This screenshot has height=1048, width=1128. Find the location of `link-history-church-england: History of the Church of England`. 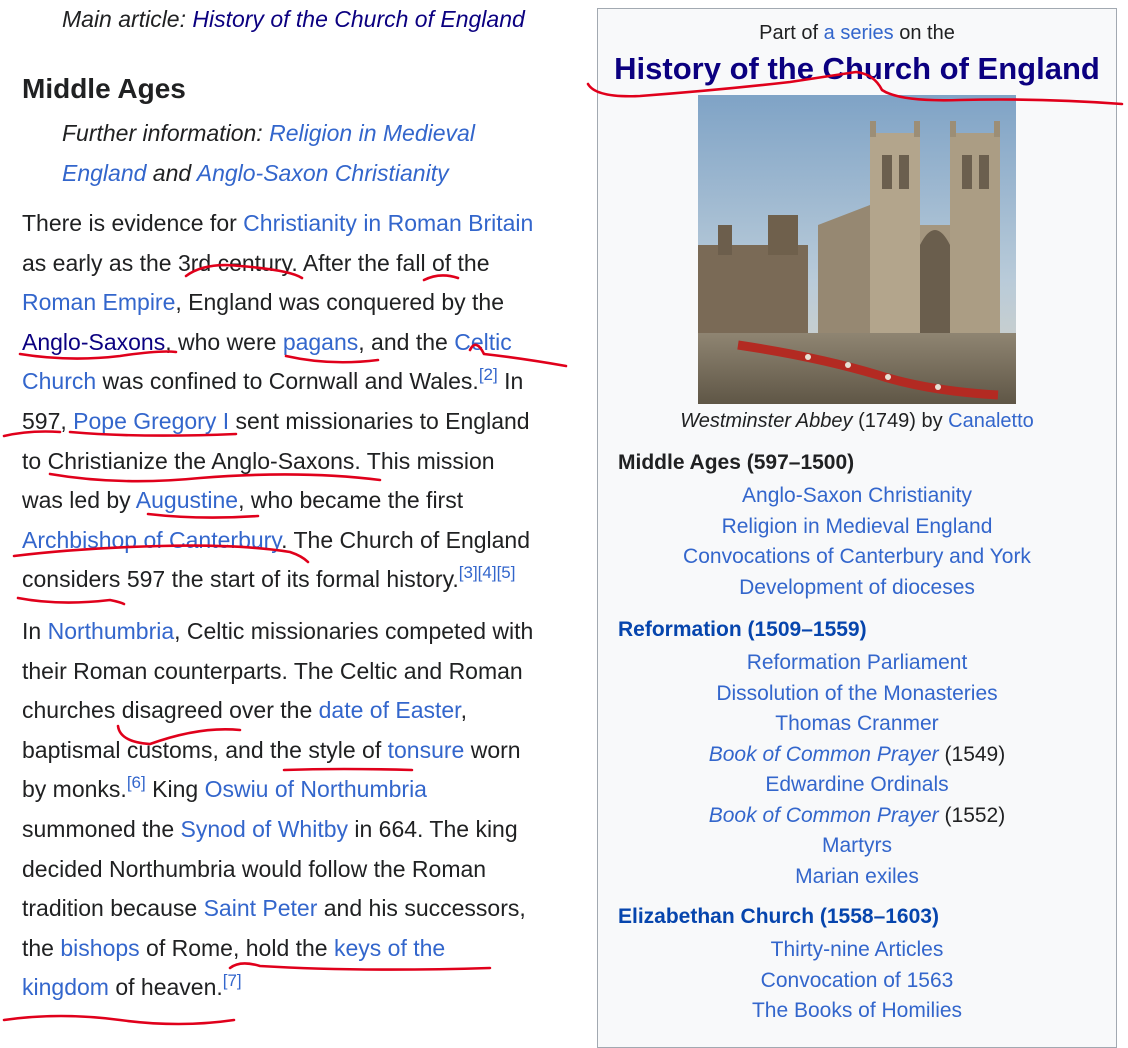

link-history-church-england: History of the Church of England is located at coordinates (358, 19).